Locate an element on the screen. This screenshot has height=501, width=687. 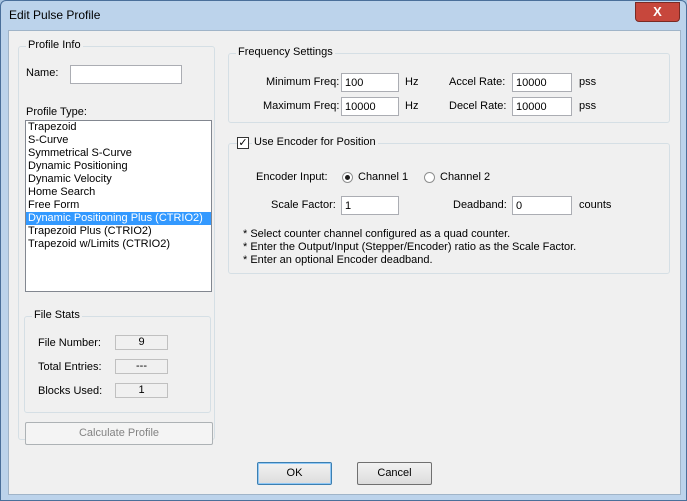
name-label: Name: is located at coordinates (42, 73).